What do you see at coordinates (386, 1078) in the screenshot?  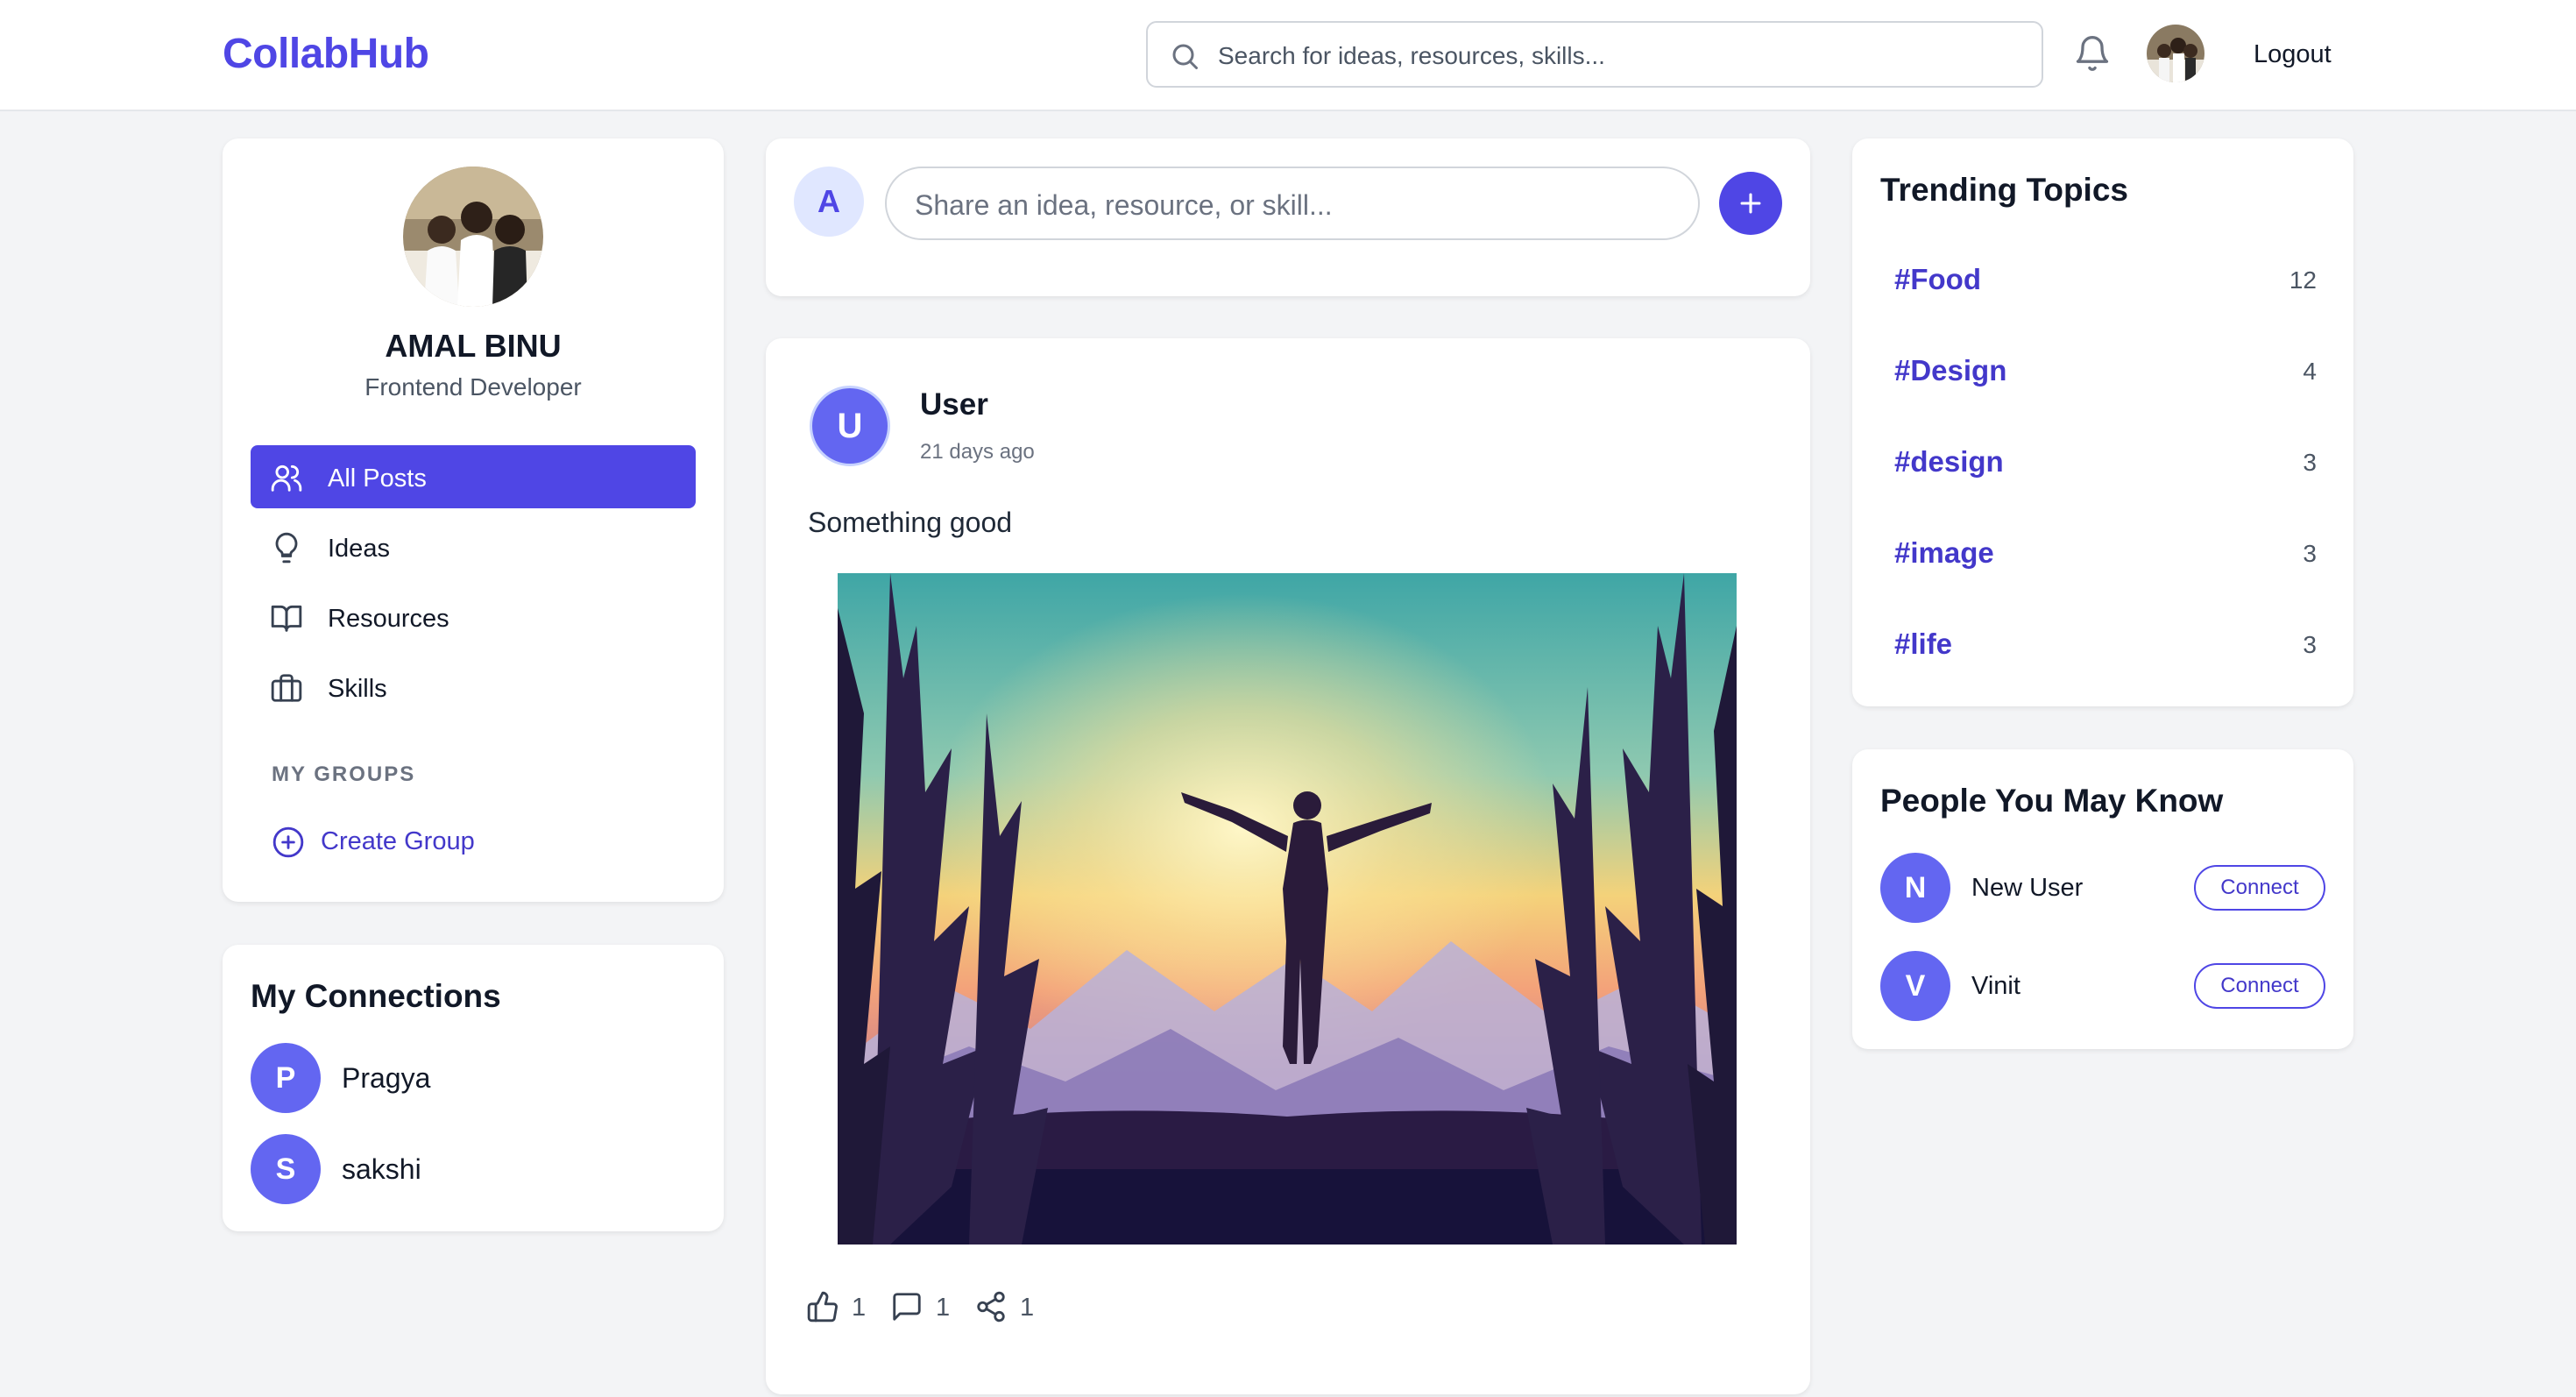 I see `connection-name: Pragya` at bounding box center [386, 1078].